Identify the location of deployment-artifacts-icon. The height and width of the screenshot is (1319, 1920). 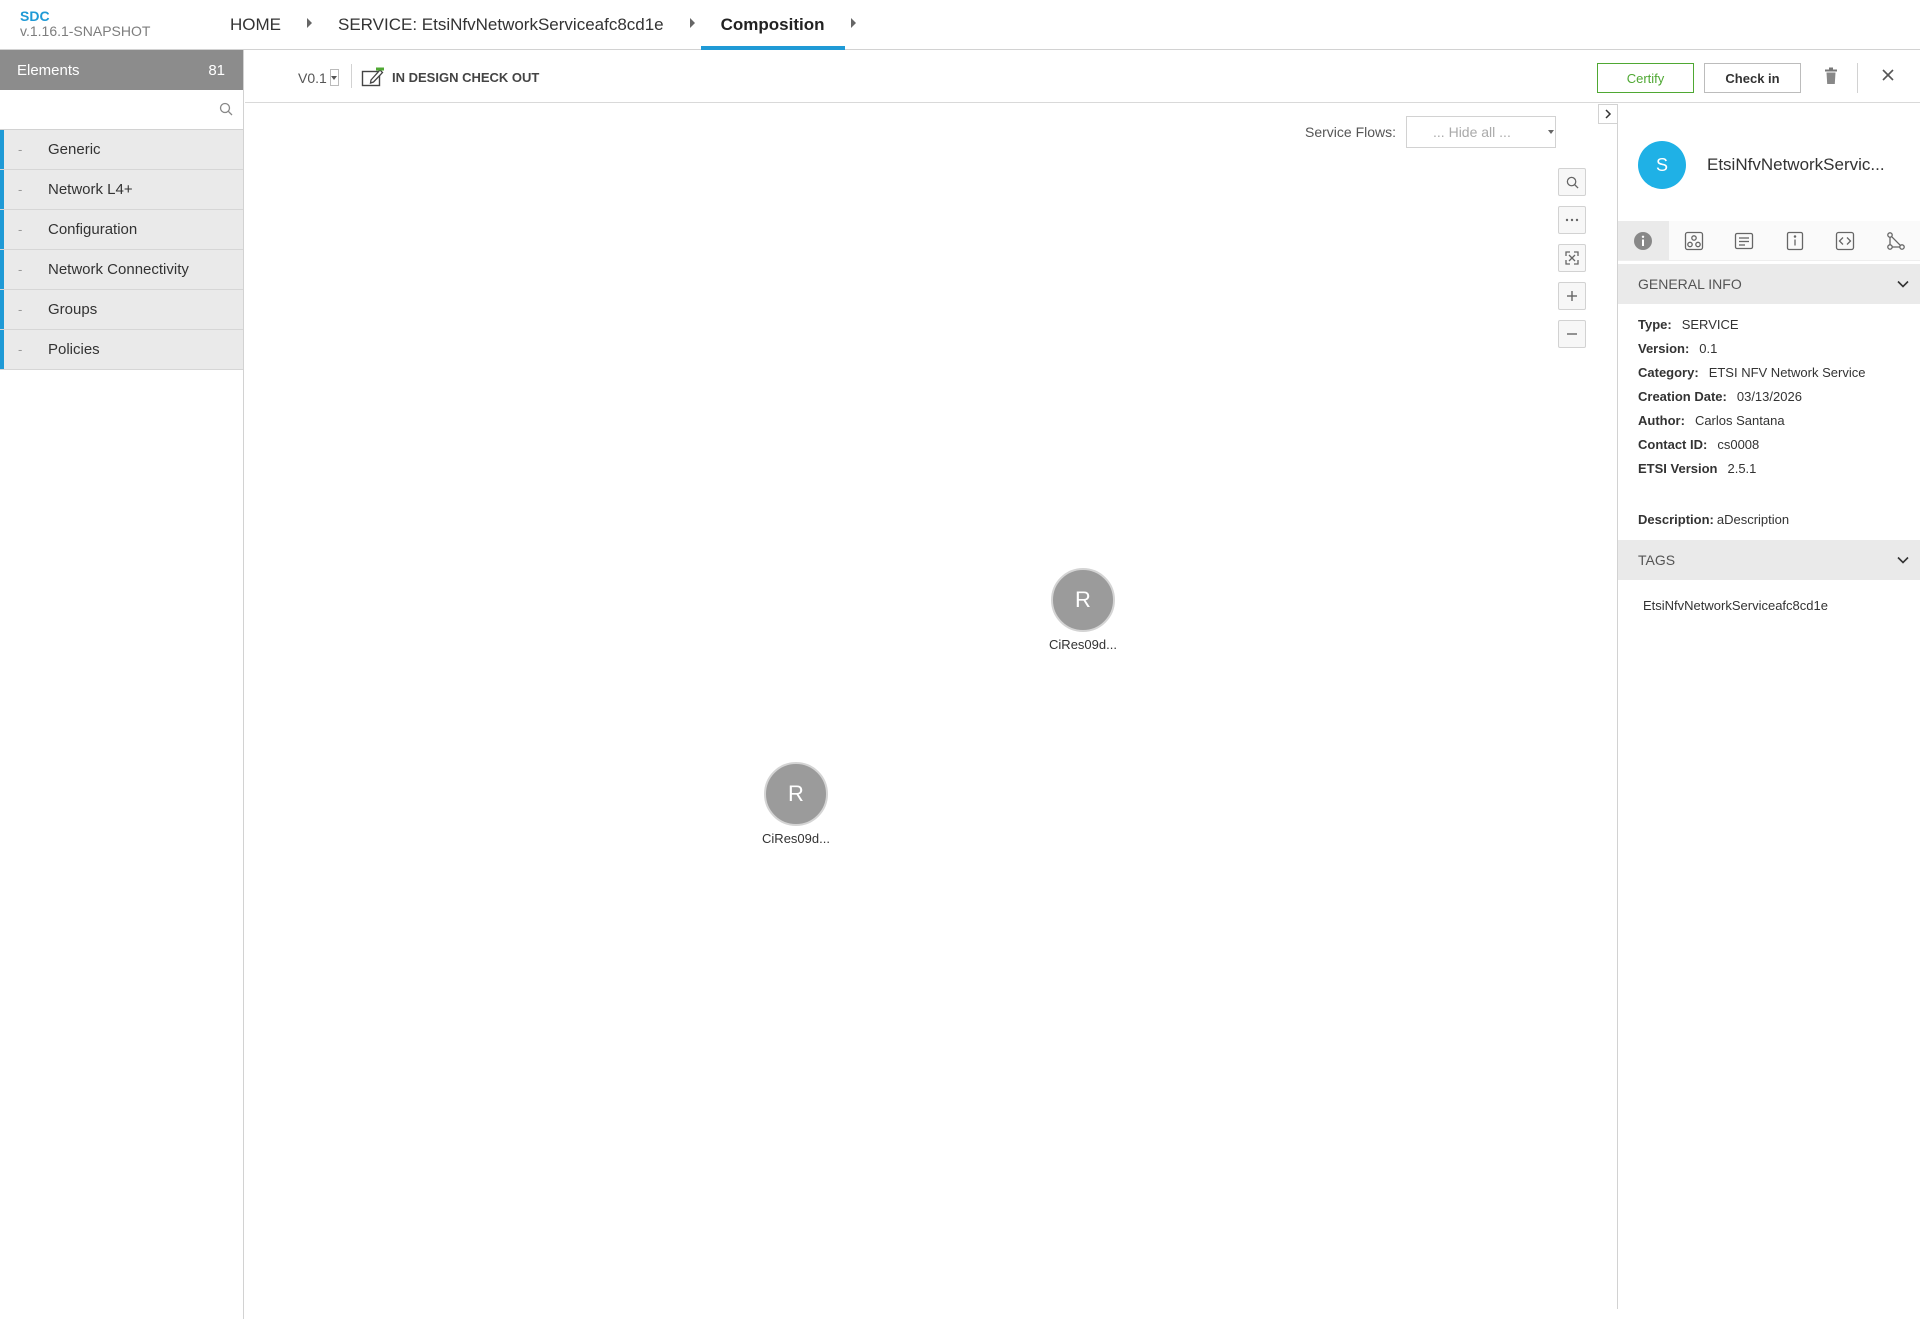
(1744, 241).